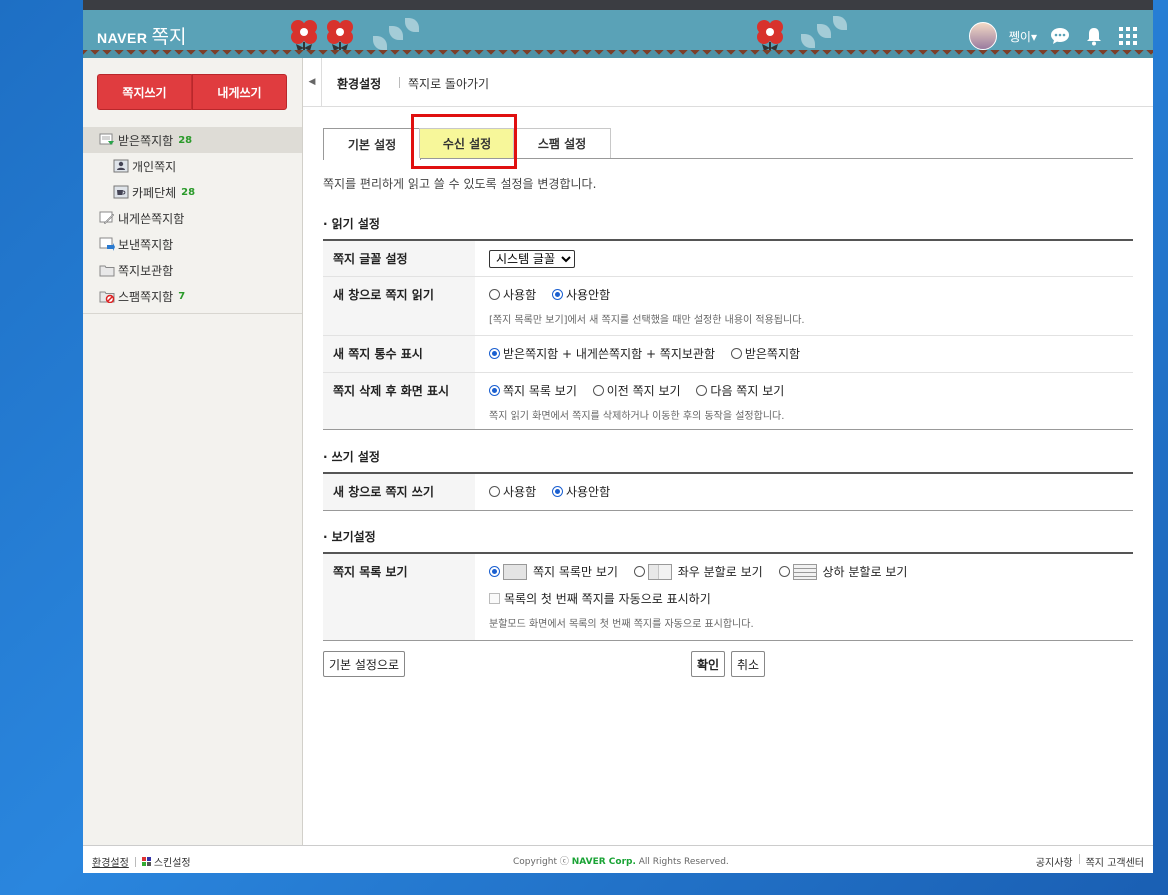 The image size is (1168, 895). I want to click on option-label: 쪽지 목록 보기, so click(540, 391).